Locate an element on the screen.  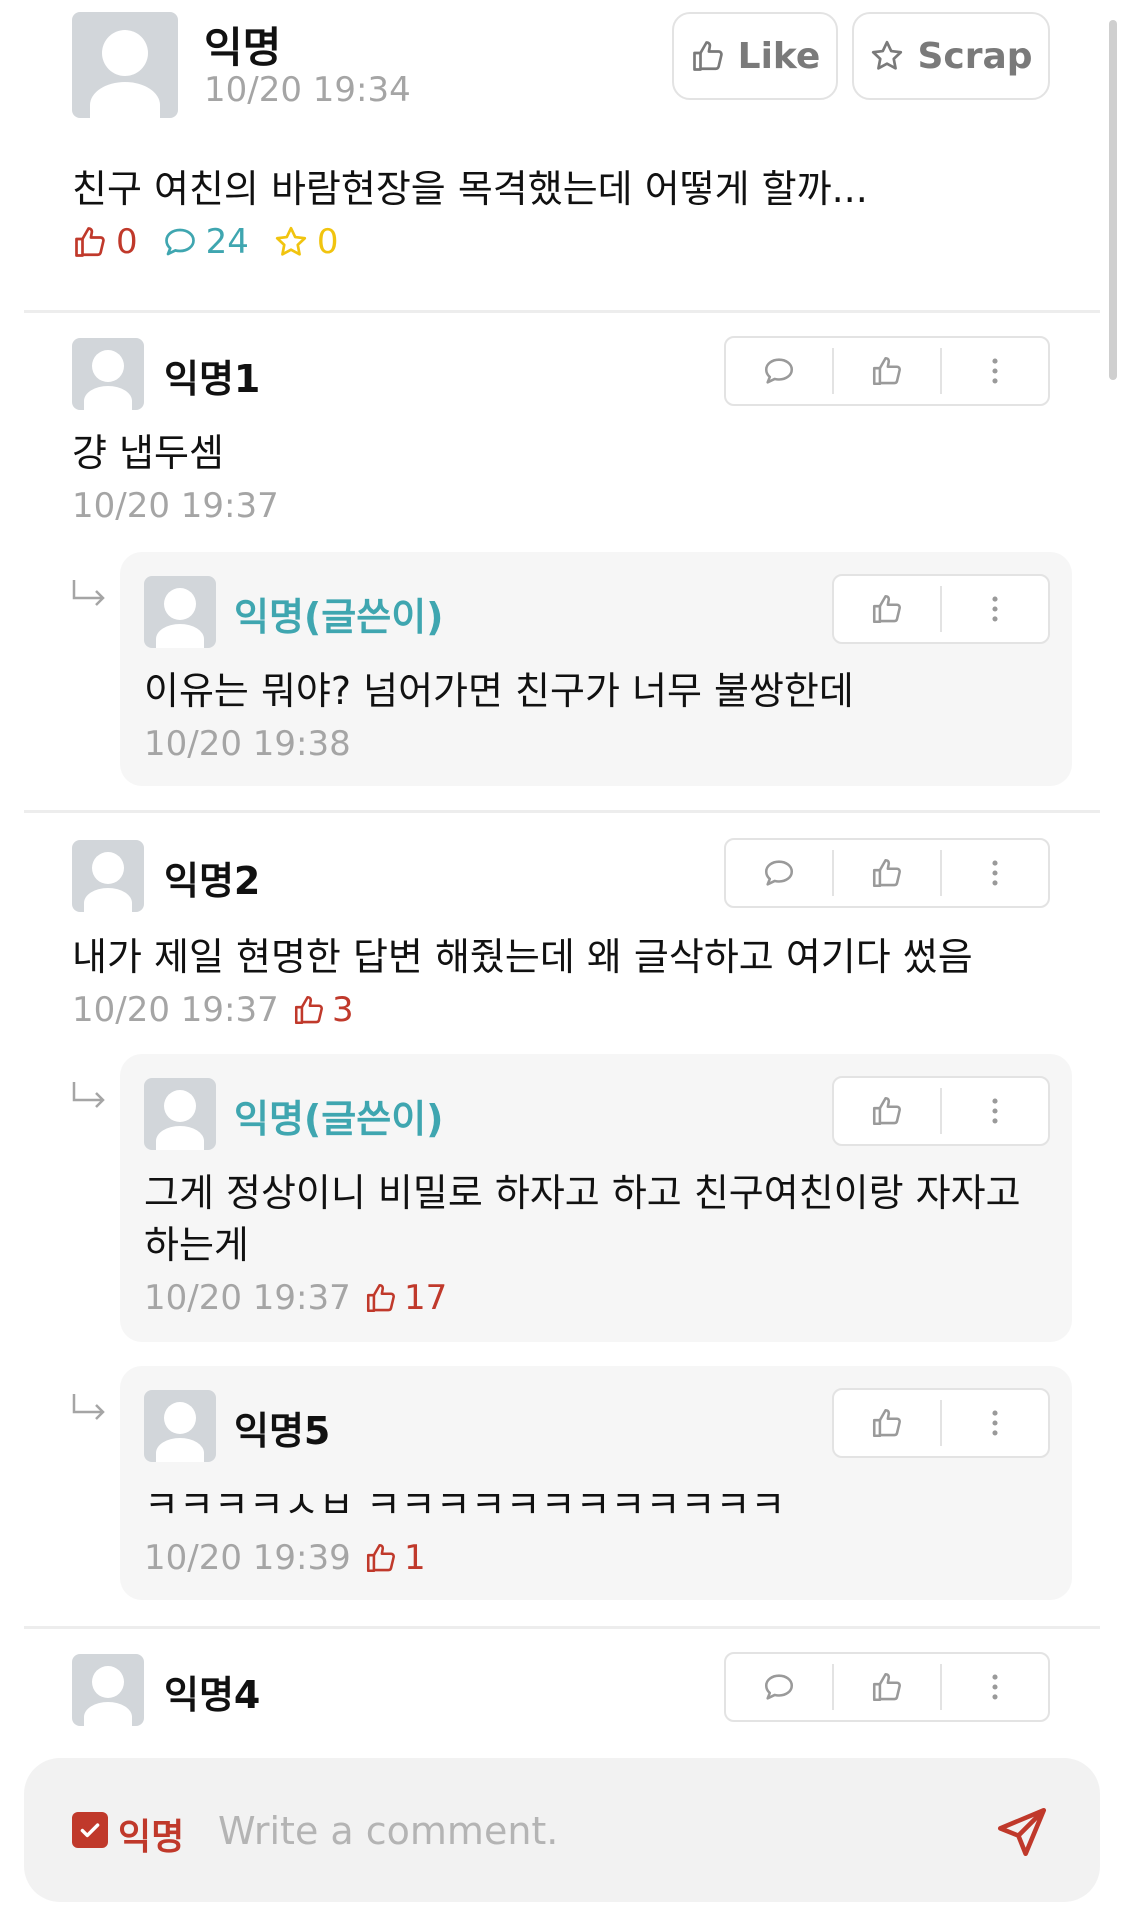
send-icon is located at coordinates (1022, 1832).